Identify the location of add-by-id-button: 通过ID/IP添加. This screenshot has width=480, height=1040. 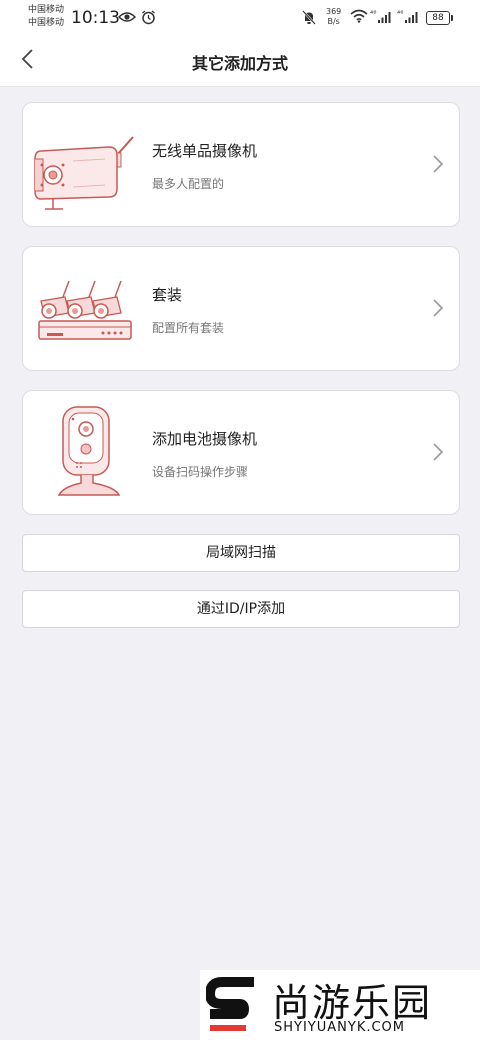
(241, 609).